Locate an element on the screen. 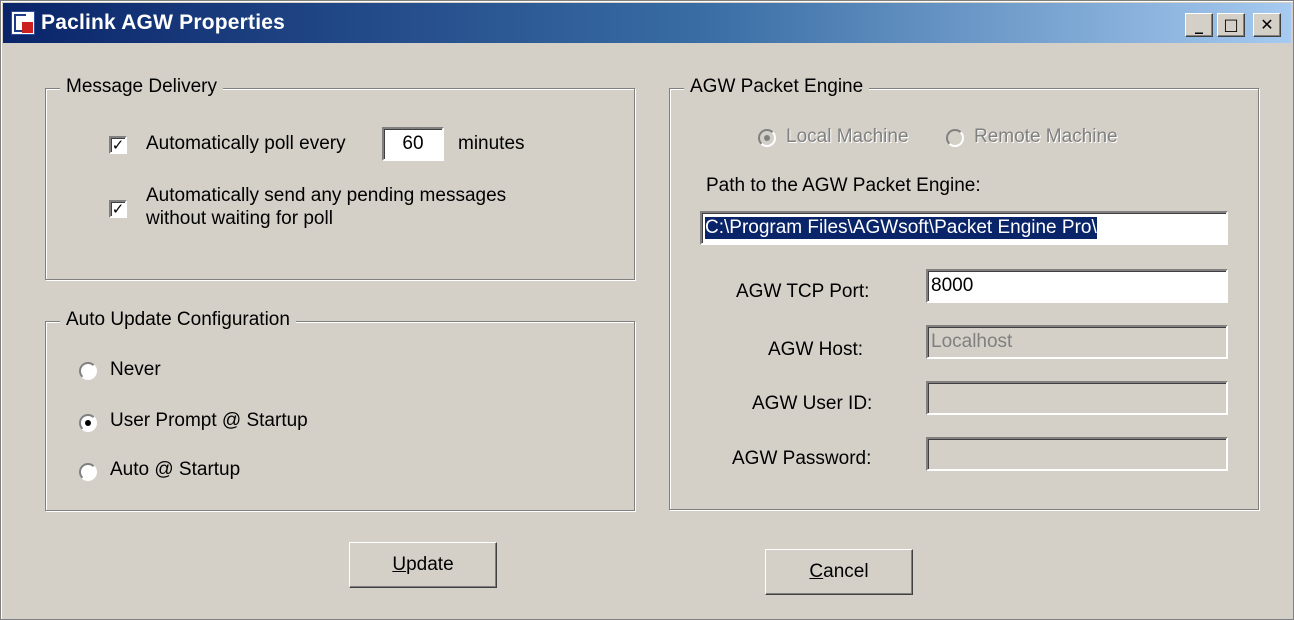 This screenshot has width=1294, height=620. user-prompt-label: User Prompt @ Startup is located at coordinates (209, 420).